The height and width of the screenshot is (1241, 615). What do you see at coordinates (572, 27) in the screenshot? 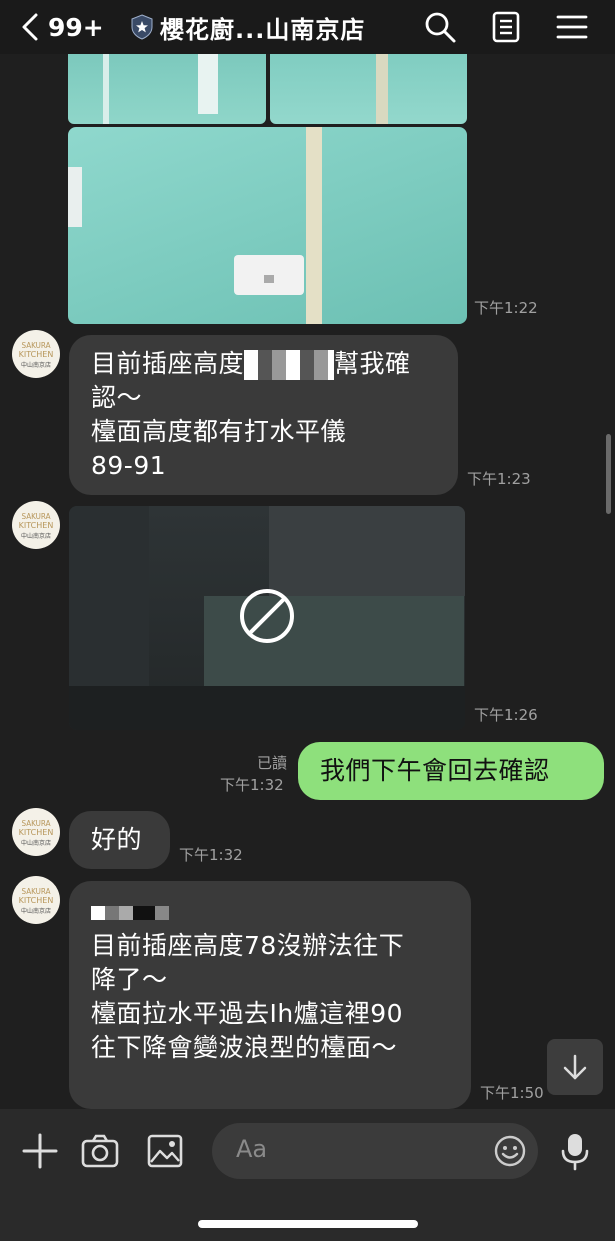
I see `menu-icon` at bounding box center [572, 27].